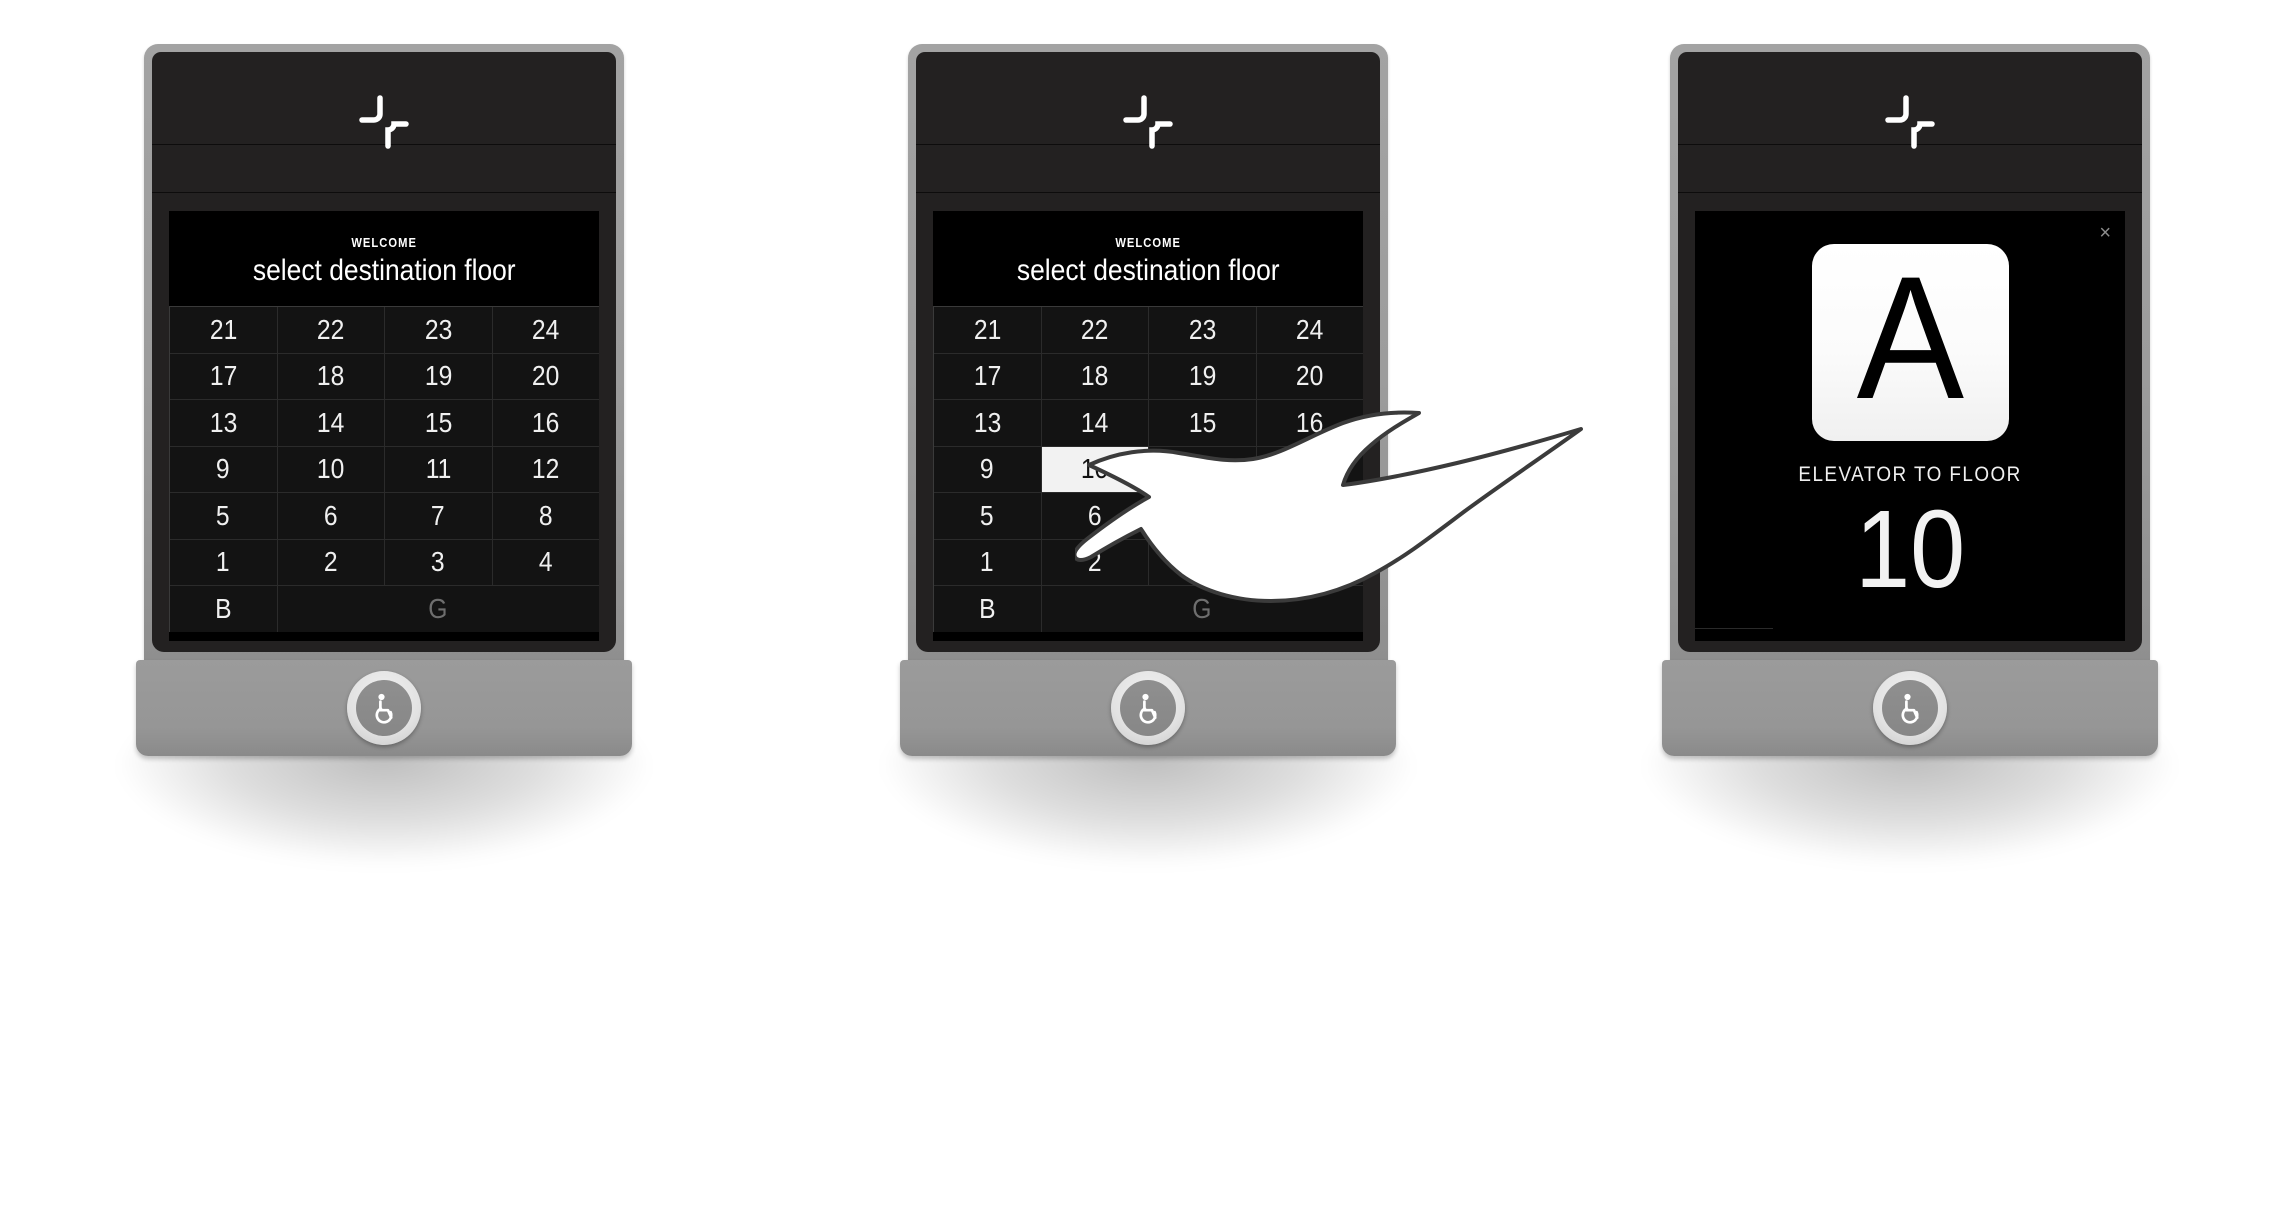  Describe the element at coordinates (1148, 122) in the screenshot. I see `pinwheel-logo-icon` at that location.